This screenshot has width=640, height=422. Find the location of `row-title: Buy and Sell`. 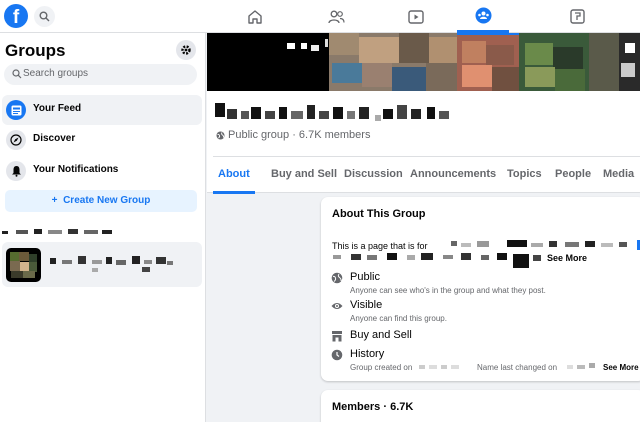

row-title: Buy and Sell is located at coordinates (381, 335).